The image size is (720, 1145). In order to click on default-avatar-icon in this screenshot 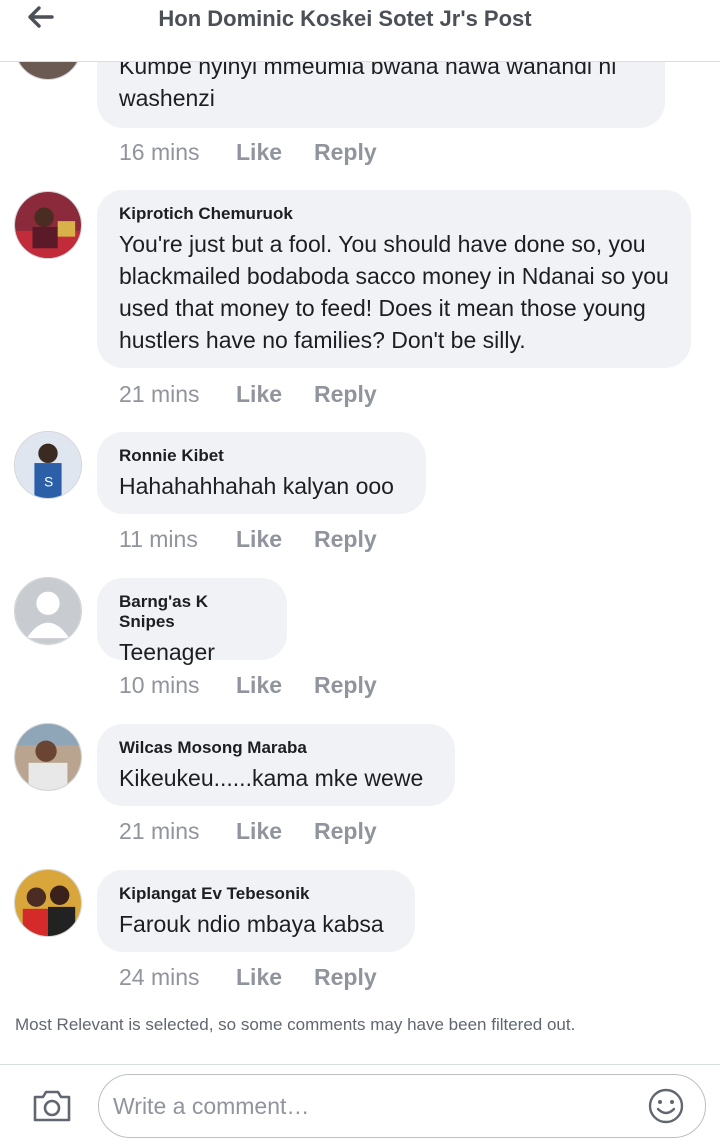, I will do `click(48, 611)`.